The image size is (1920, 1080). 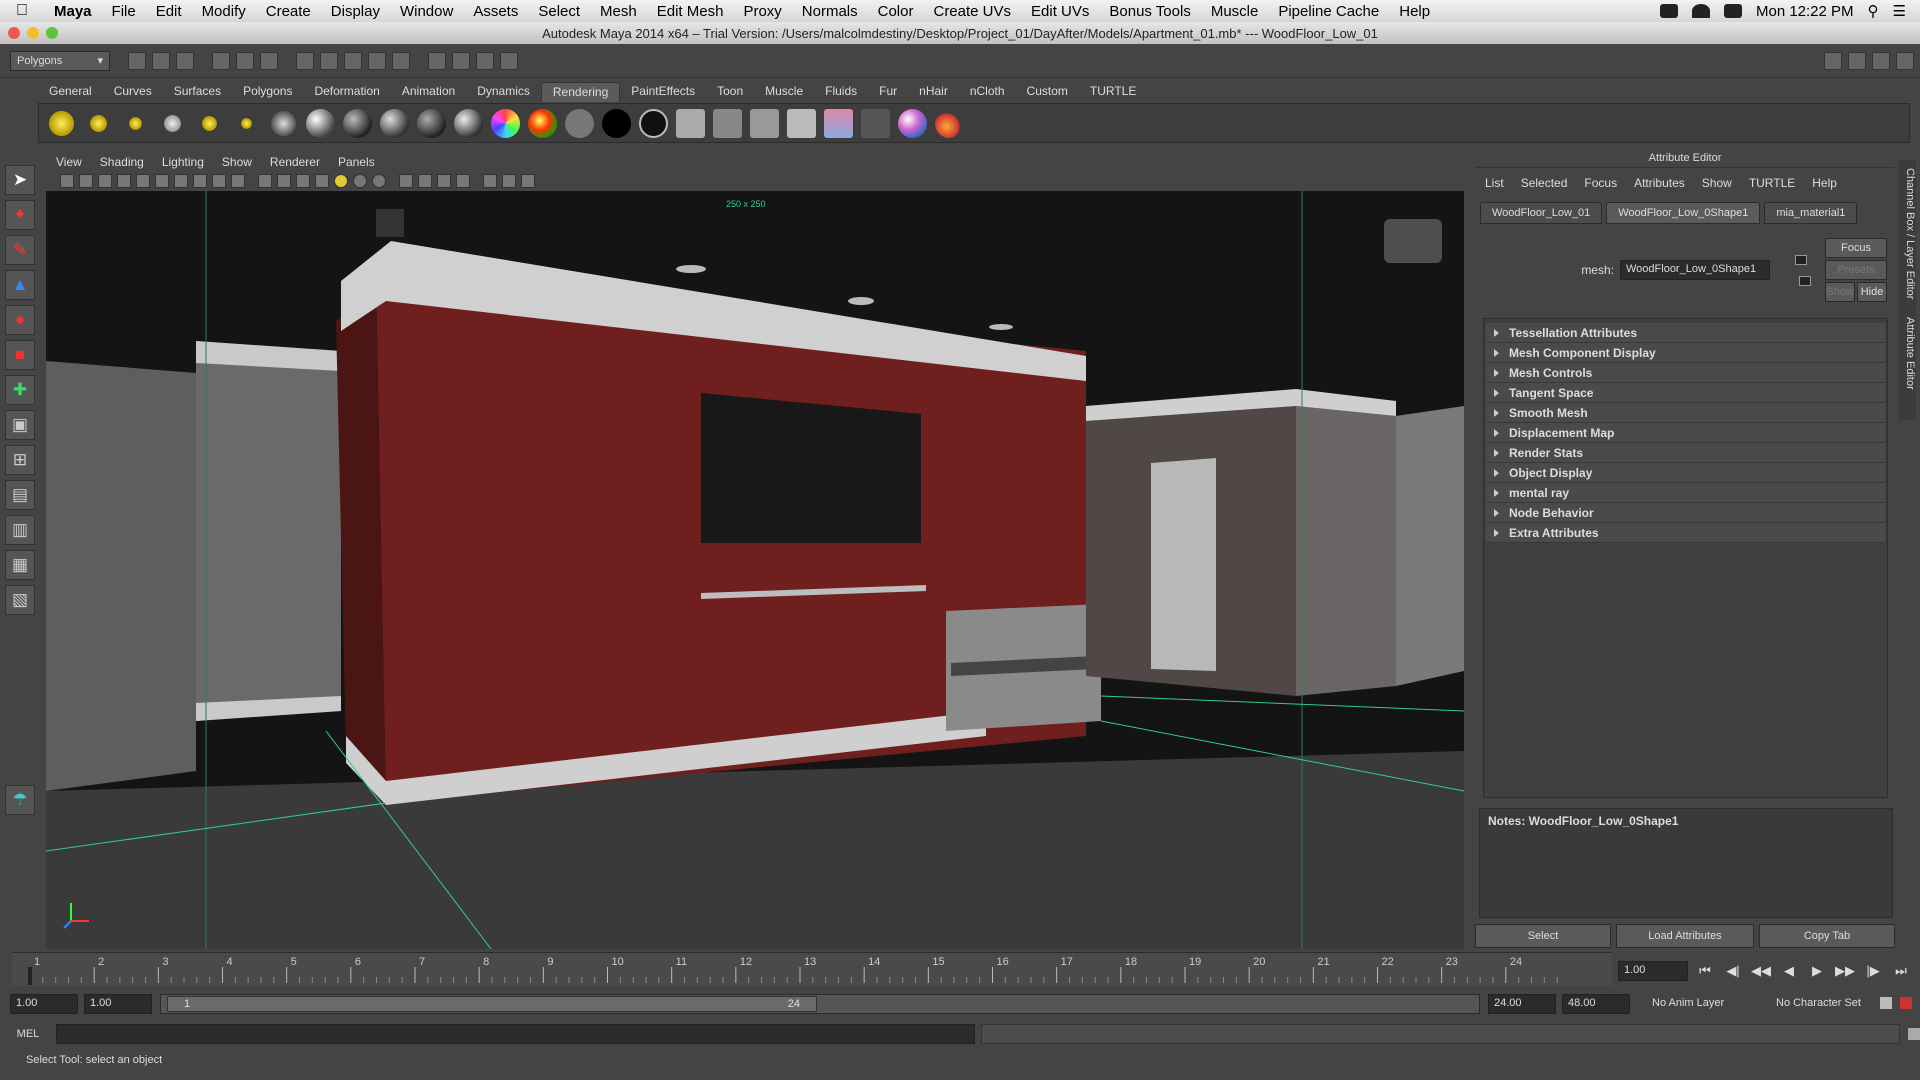 What do you see at coordinates (70, 92) in the screenshot?
I see `shelf-tab-general: General` at bounding box center [70, 92].